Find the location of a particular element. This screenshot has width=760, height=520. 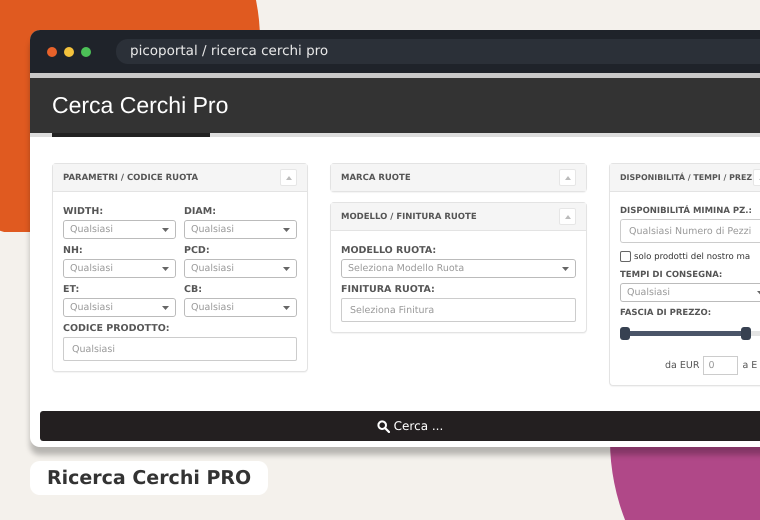

field-label: DIAM: is located at coordinates (201, 211).